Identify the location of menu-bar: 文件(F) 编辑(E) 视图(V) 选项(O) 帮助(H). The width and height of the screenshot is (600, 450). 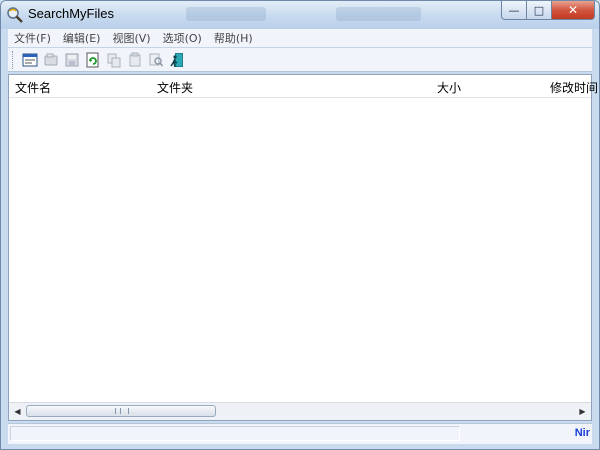
(300, 38).